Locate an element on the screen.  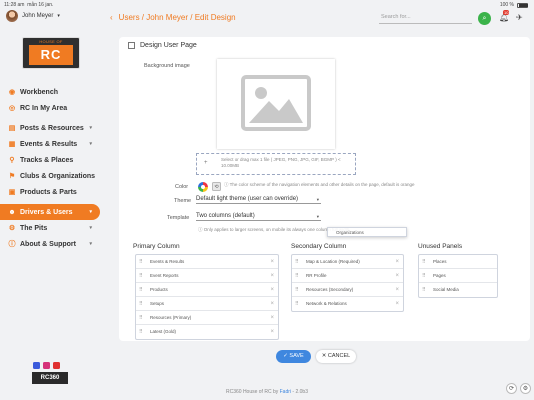
sidebar-item-workbench: ◉ Workbench is located at coordinates (50, 92).